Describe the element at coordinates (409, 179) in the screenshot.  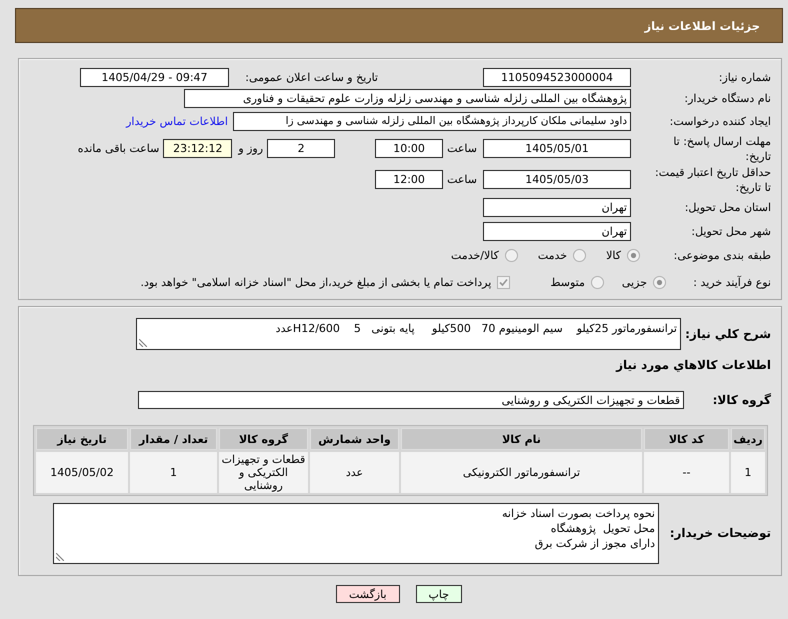
I see `validity-time-field: 12:00` at that location.